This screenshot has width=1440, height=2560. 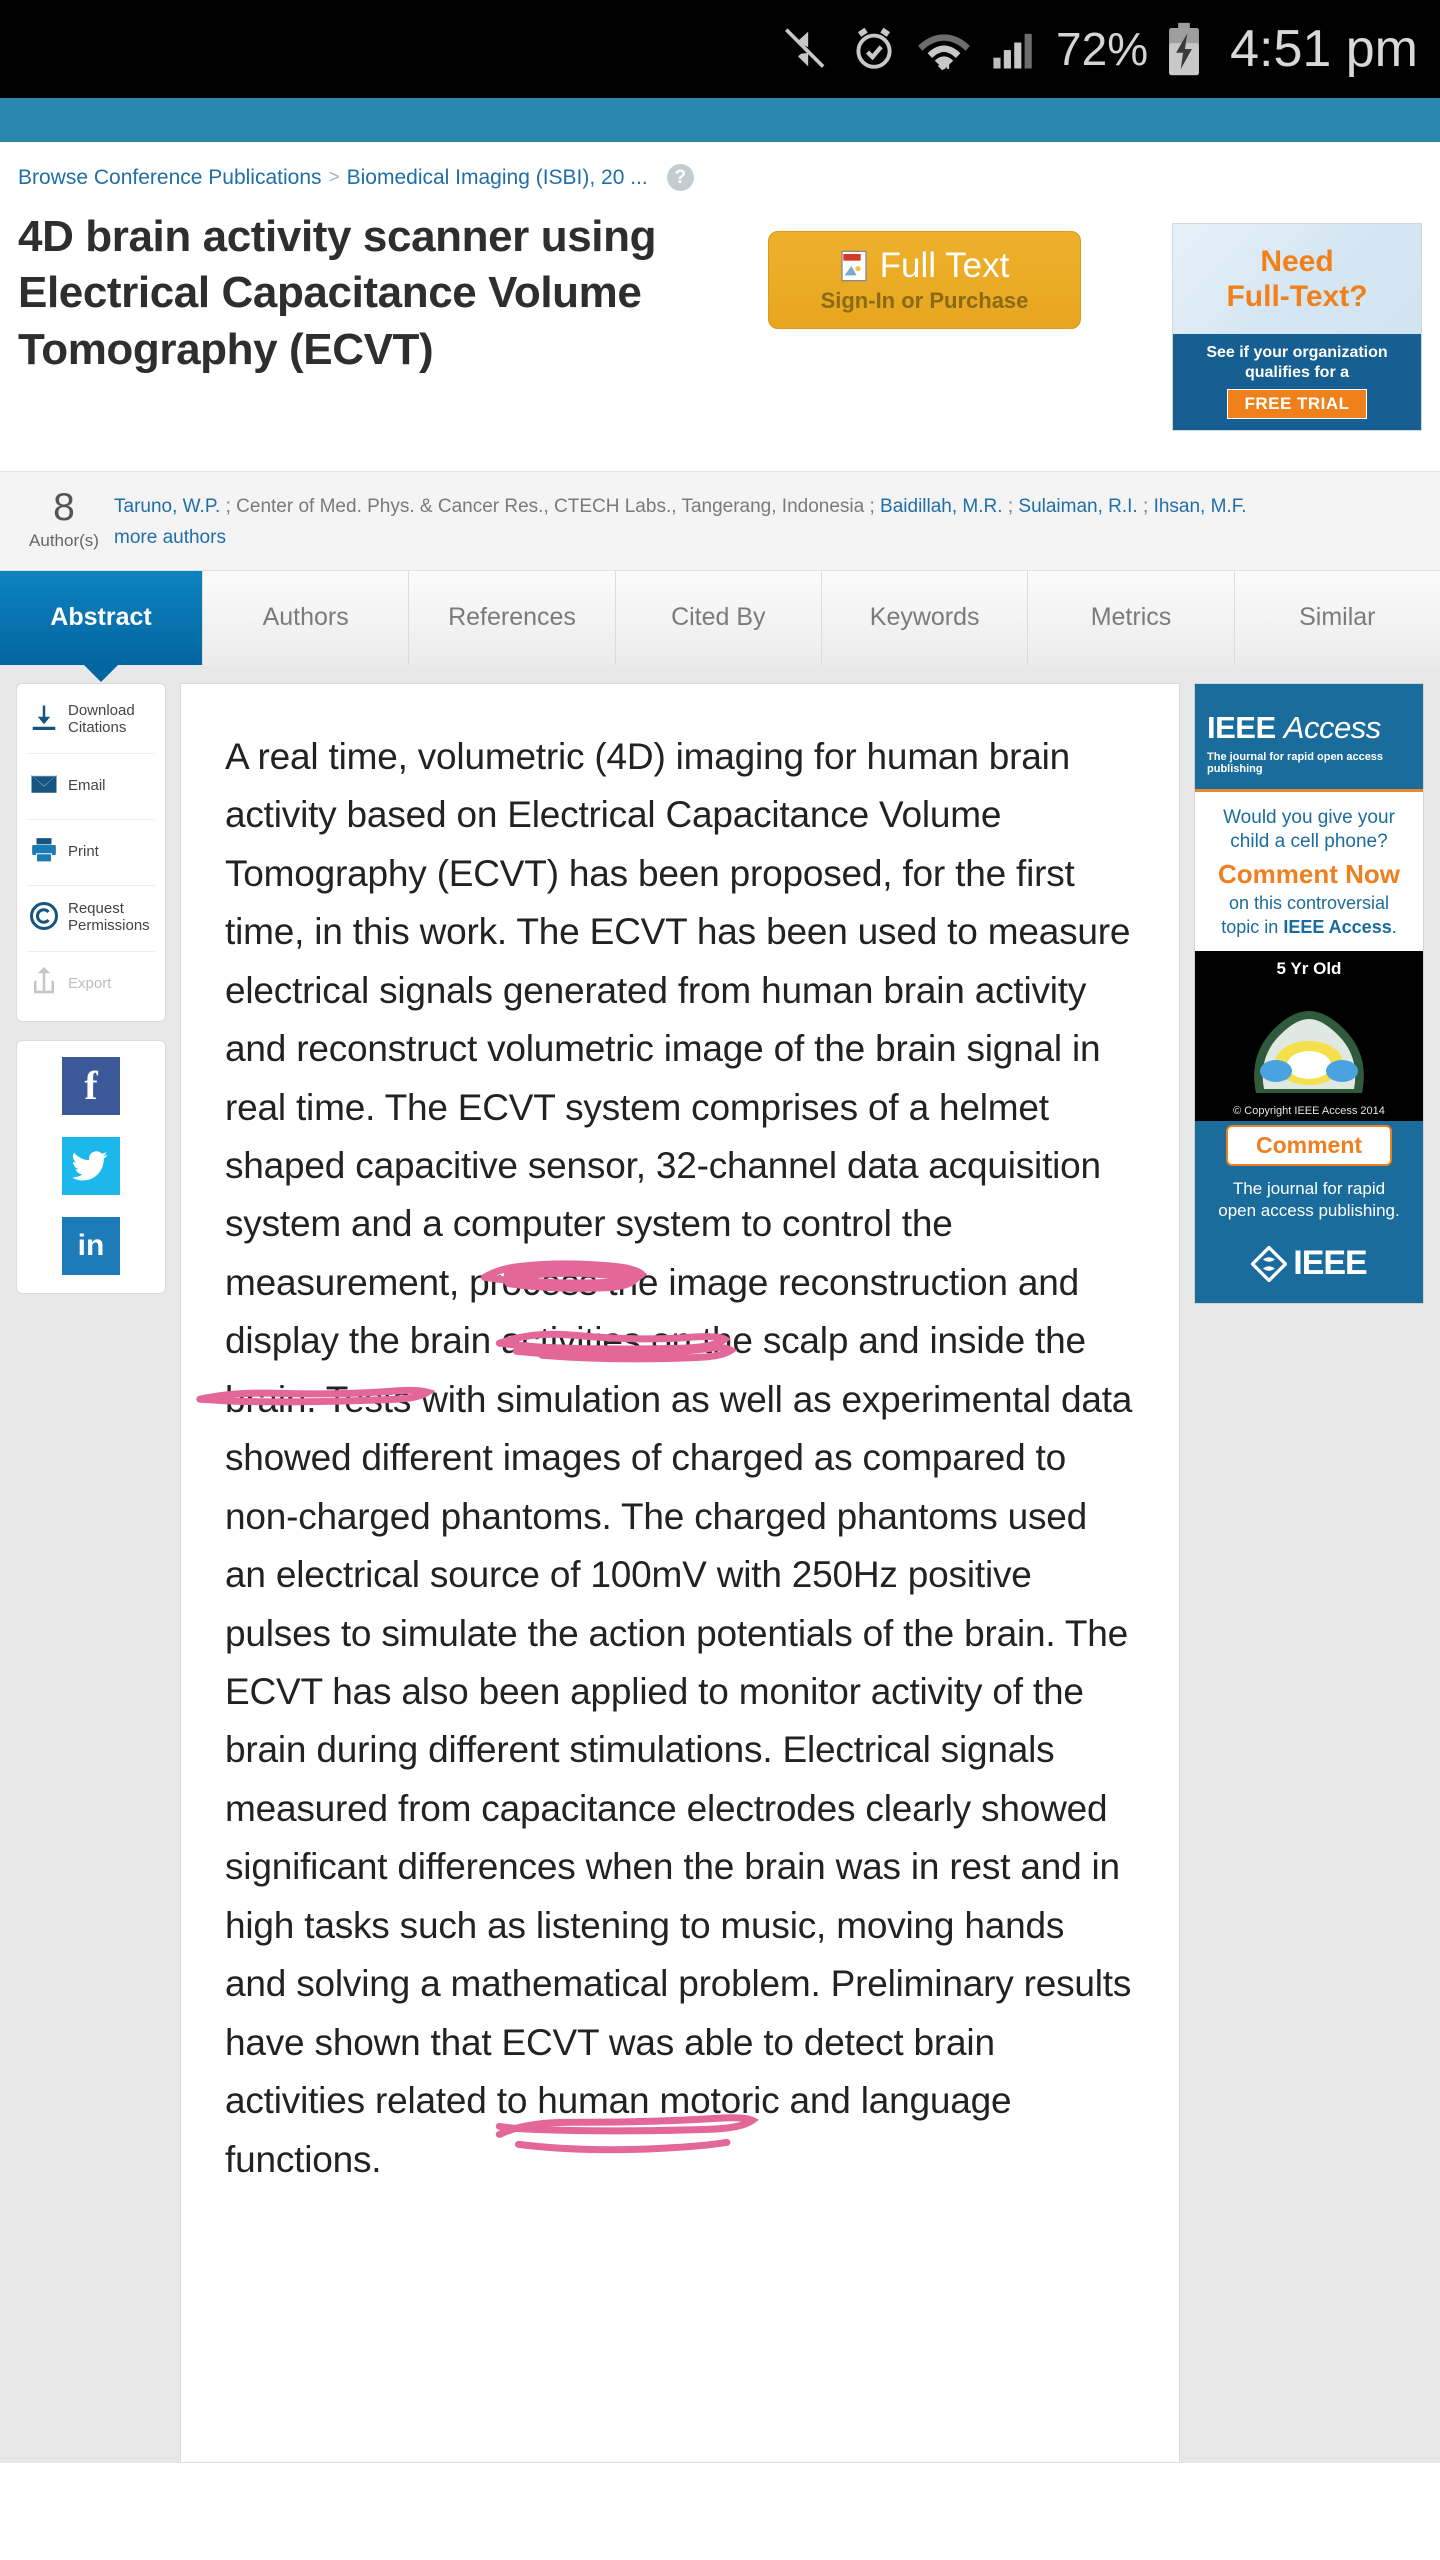 I want to click on author-sep-2: ;, so click(x=872, y=506).